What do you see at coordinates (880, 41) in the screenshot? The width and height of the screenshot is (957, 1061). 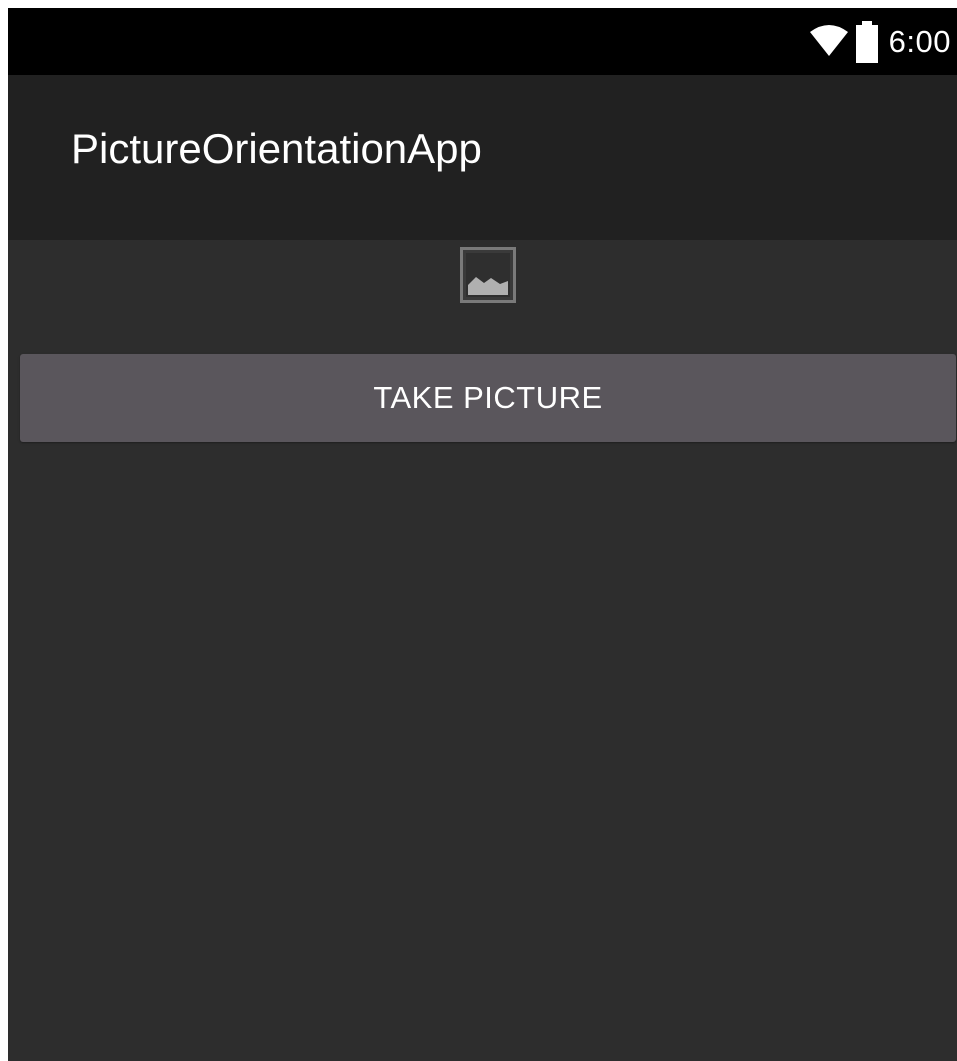 I see `status-icons: 6:00` at bounding box center [880, 41].